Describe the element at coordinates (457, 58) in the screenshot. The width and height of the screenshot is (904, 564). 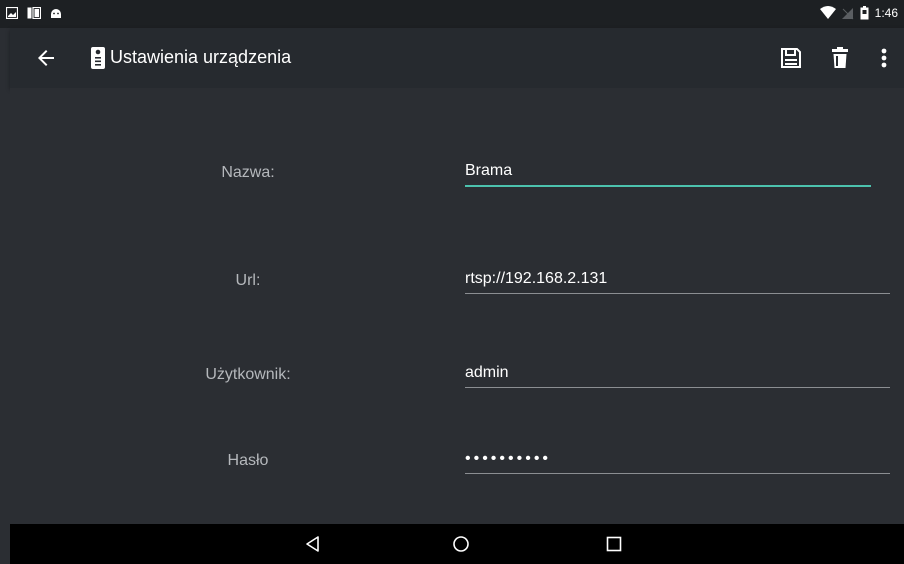
I see `app-toolbar: Ustawienia urządzenia` at that location.